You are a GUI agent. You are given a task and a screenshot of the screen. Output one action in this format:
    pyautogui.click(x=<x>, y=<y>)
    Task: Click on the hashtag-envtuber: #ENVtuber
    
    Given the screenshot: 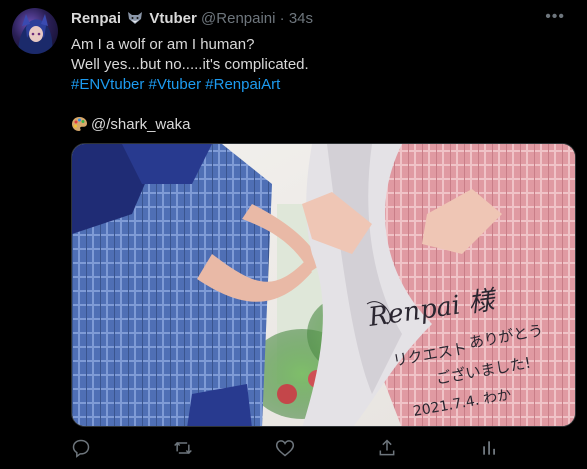 What is the action you would take?
    pyautogui.click(x=107, y=84)
    